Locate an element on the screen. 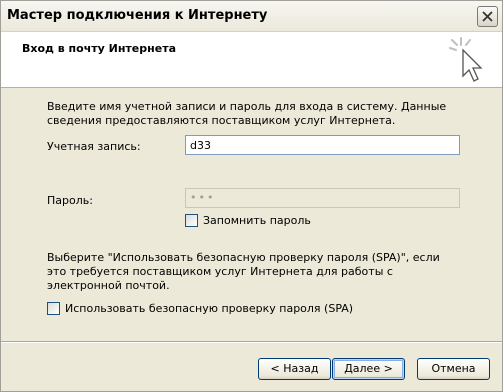 This screenshot has height=392, width=503. close-icon is located at coordinates (487, 16).